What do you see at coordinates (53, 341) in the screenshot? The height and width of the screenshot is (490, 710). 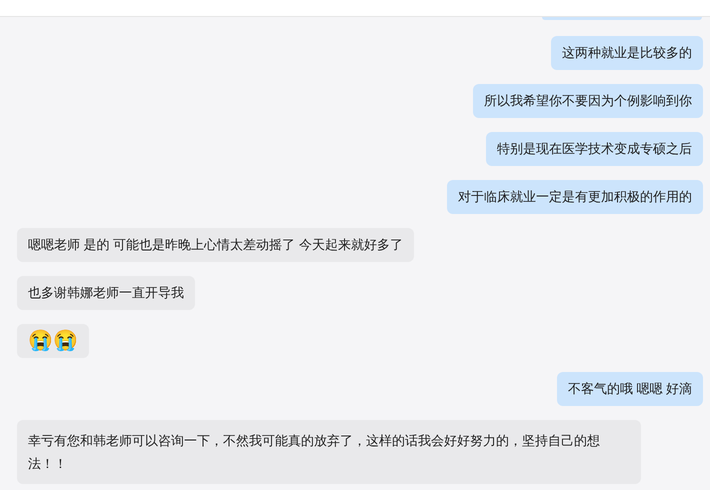 I see `message-bubble: 😭😭` at bounding box center [53, 341].